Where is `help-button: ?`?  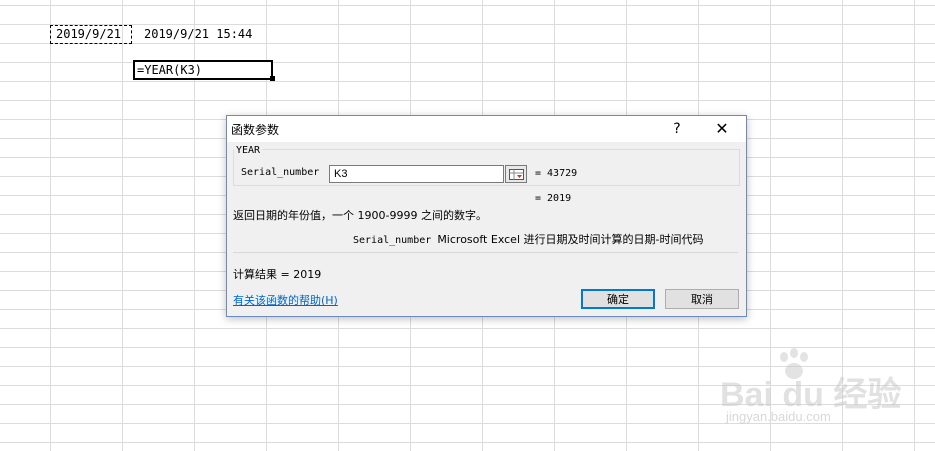
help-button: ? is located at coordinates (677, 129).